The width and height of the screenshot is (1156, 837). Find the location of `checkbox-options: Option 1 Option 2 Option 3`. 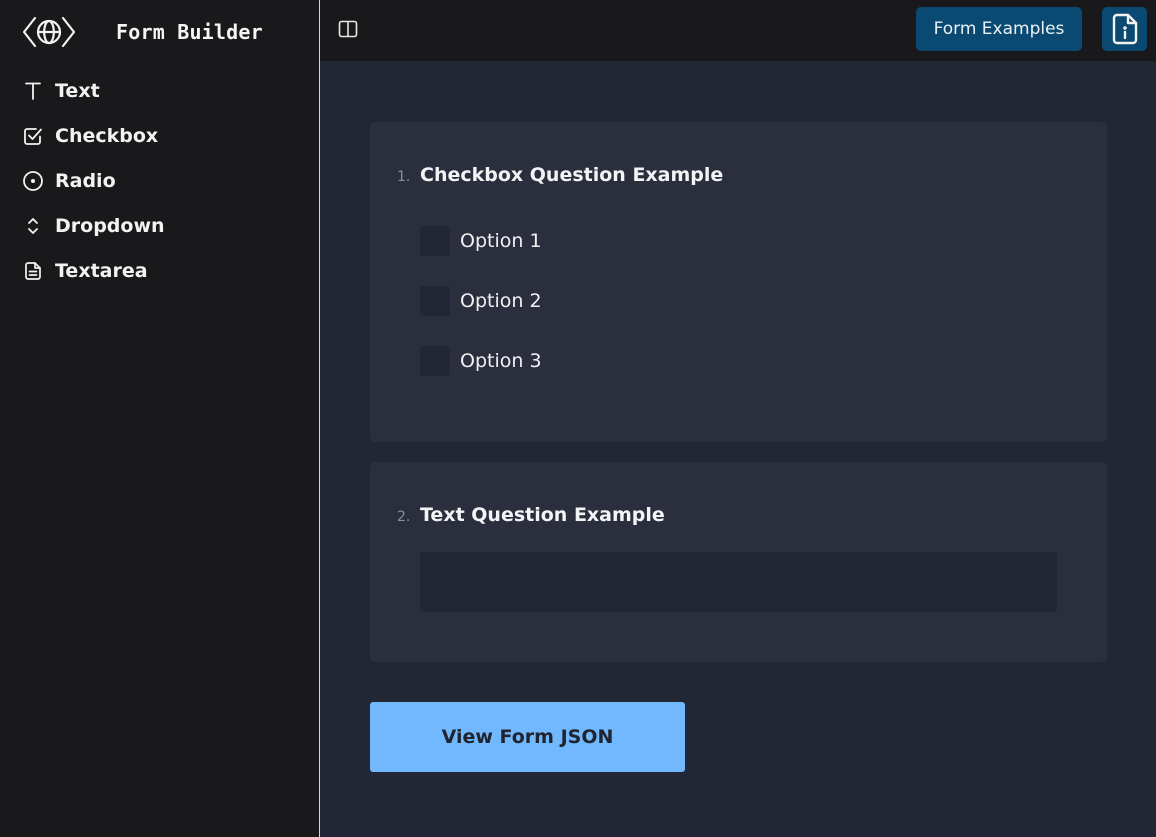

checkbox-options: Option 1 Option 2 Option 3 is located at coordinates (481, 316).